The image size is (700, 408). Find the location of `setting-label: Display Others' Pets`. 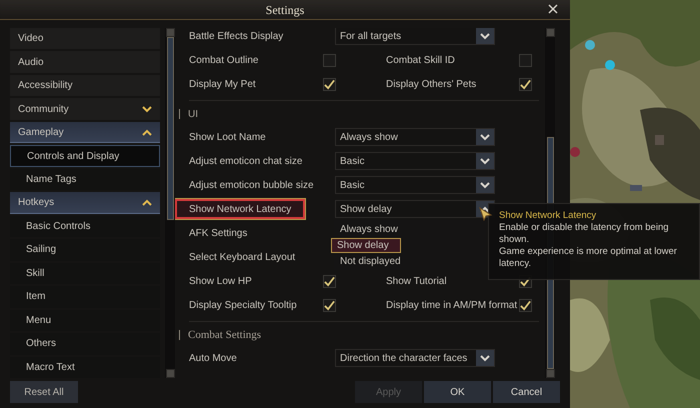

setting-label: Display Others' Pets is located at coordinates (432, 85).